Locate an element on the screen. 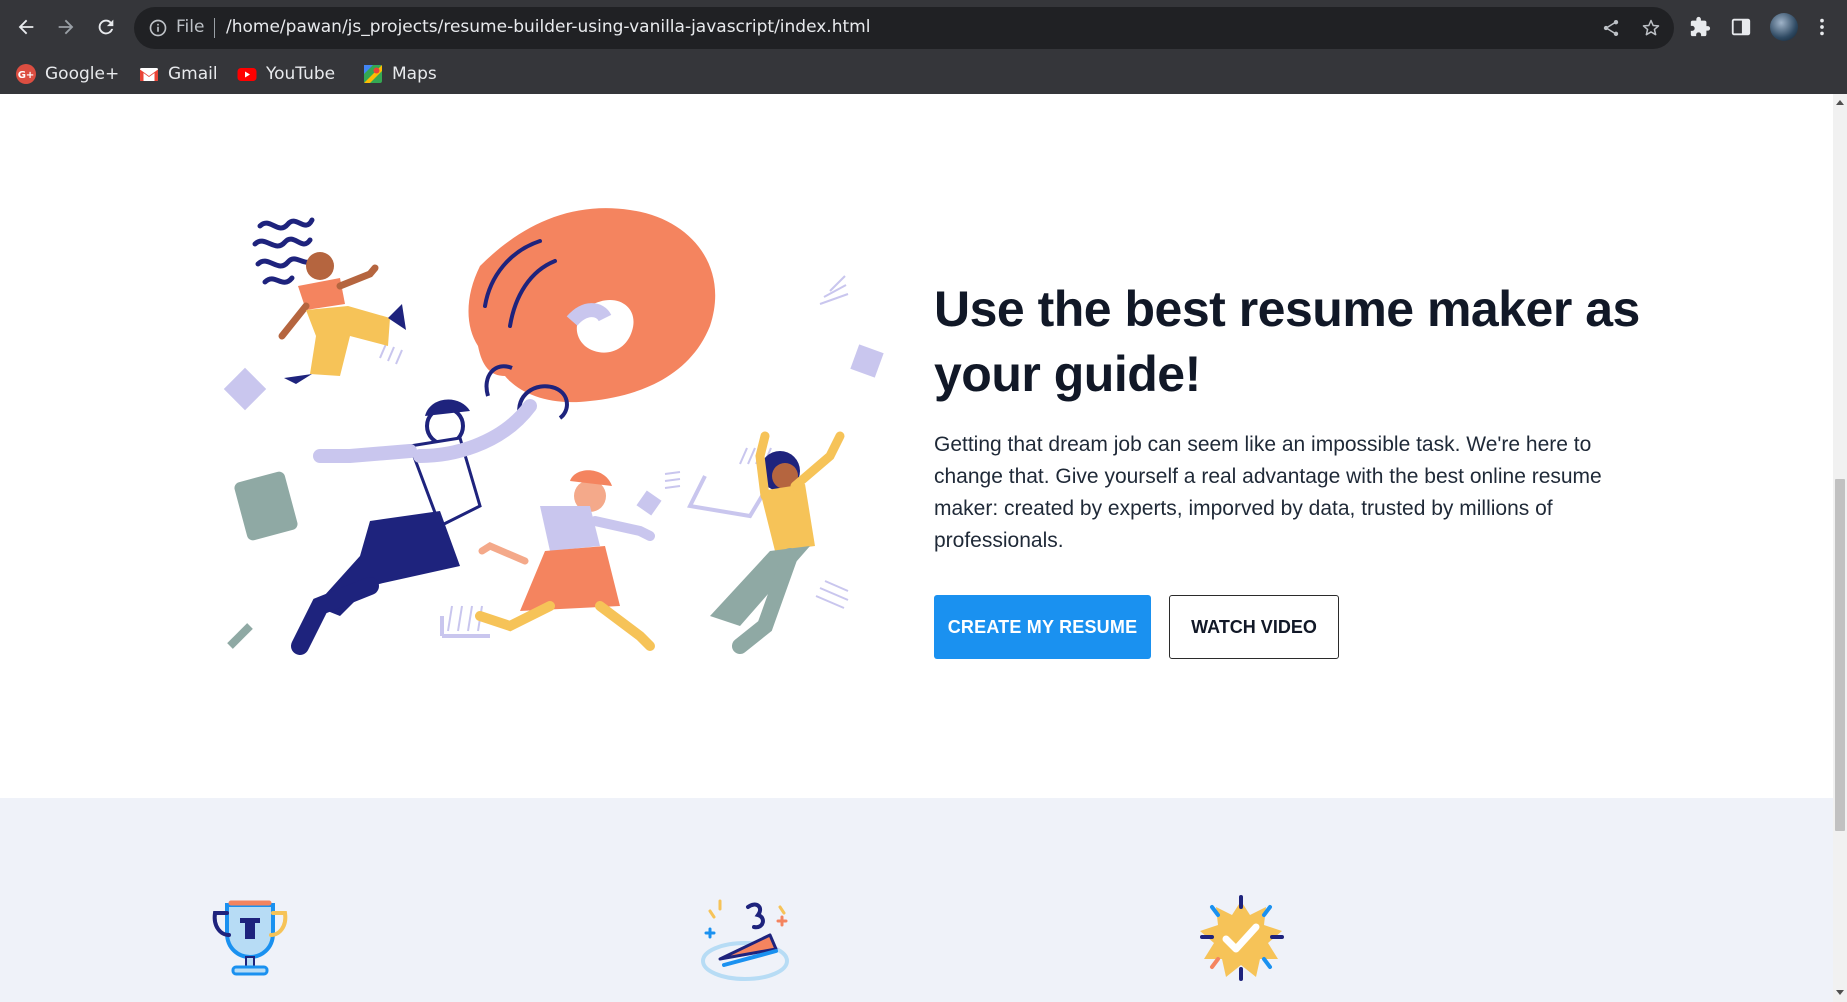 The image size is (1847, 1002). back-button is located at coordinates (26, 27).